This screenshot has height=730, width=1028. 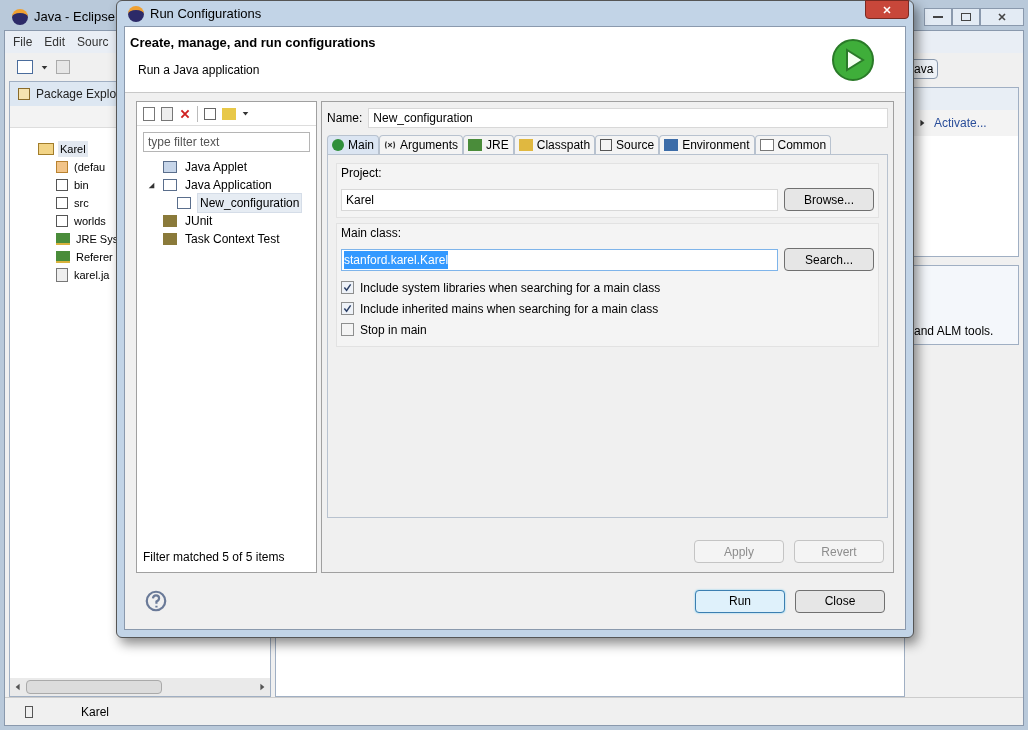 What do you see at coordinates (390, 145) in the screenshot?
I see `variable-icon` at bounding box center [390, 145].